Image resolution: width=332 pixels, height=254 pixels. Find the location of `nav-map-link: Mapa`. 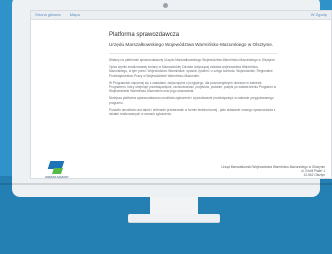

nav-map-link: Mapa is located at coordinates (75, 14).